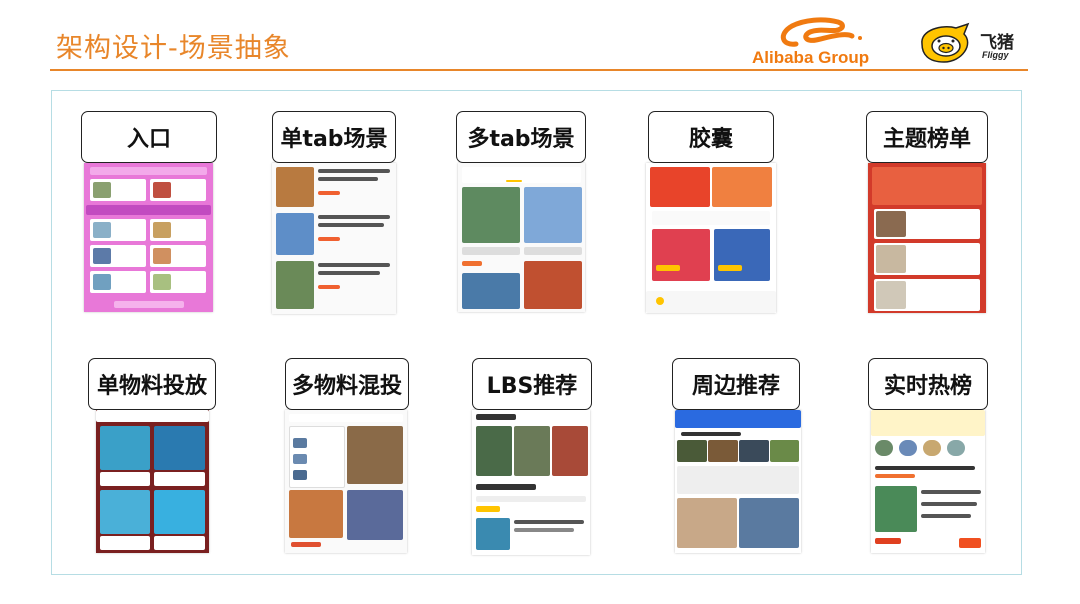  I want to click on scene-label: LBS推荐, so click(532, 384).